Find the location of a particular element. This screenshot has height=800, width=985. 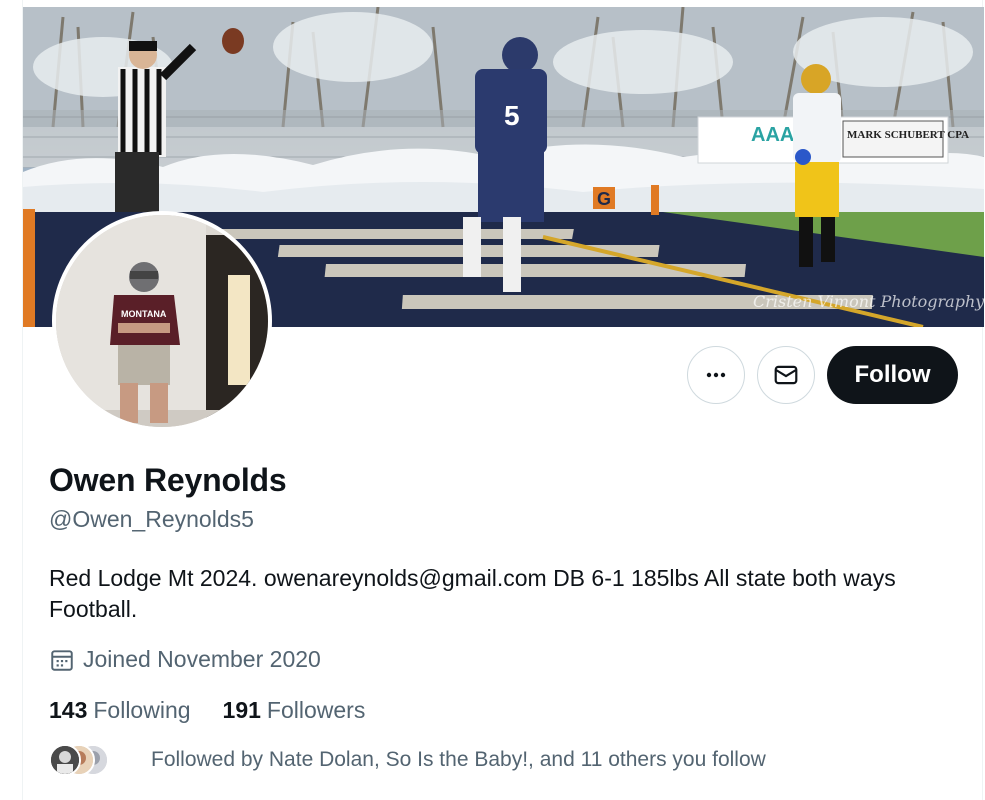

end-zone-marker: G is located at coordinates (604, 199).